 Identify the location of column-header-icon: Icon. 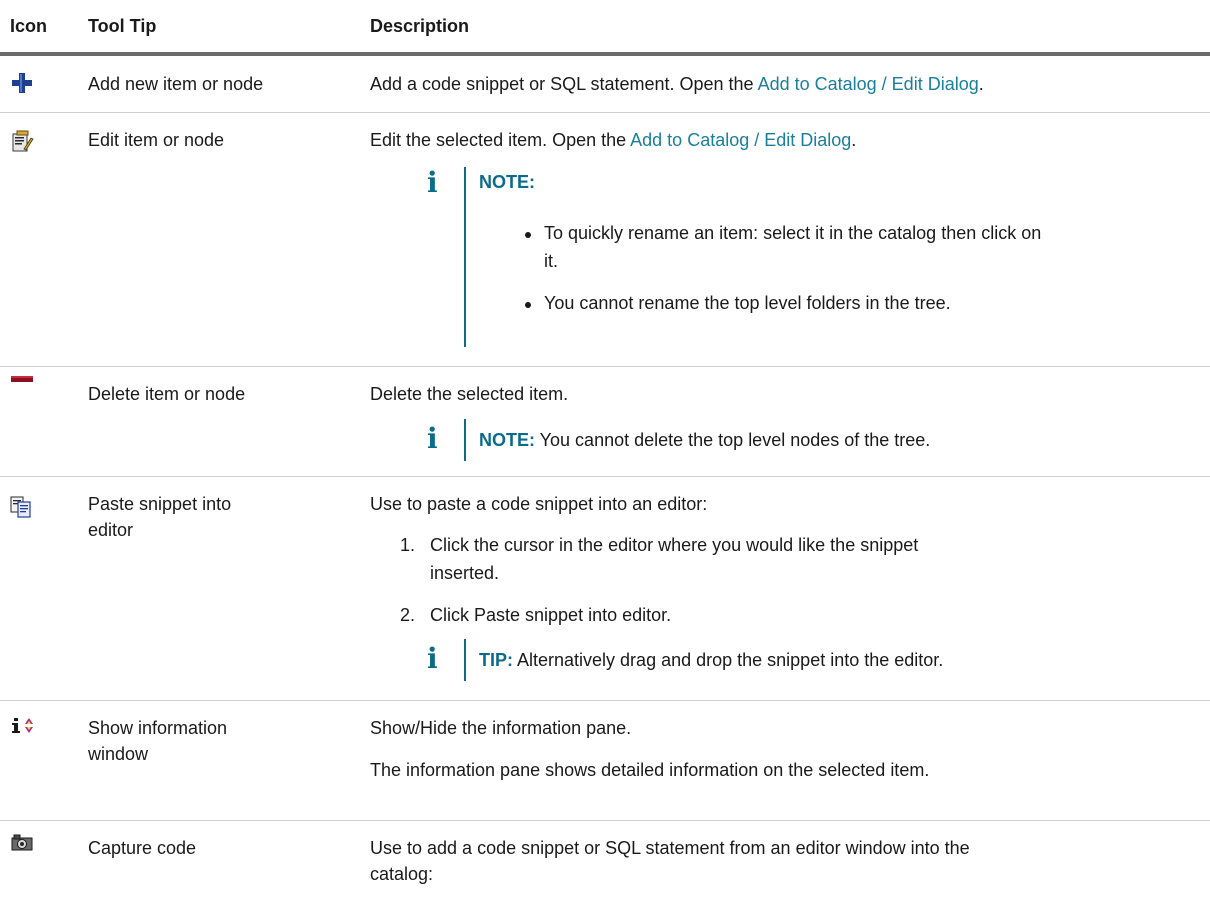
(29, 26).